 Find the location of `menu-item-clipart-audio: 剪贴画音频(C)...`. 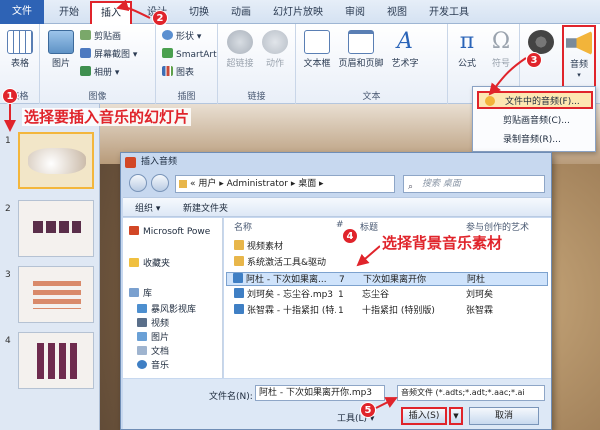

menu-item-clipart-audio: 剪贴画音频(C)... is located at coordinates (535, 121).